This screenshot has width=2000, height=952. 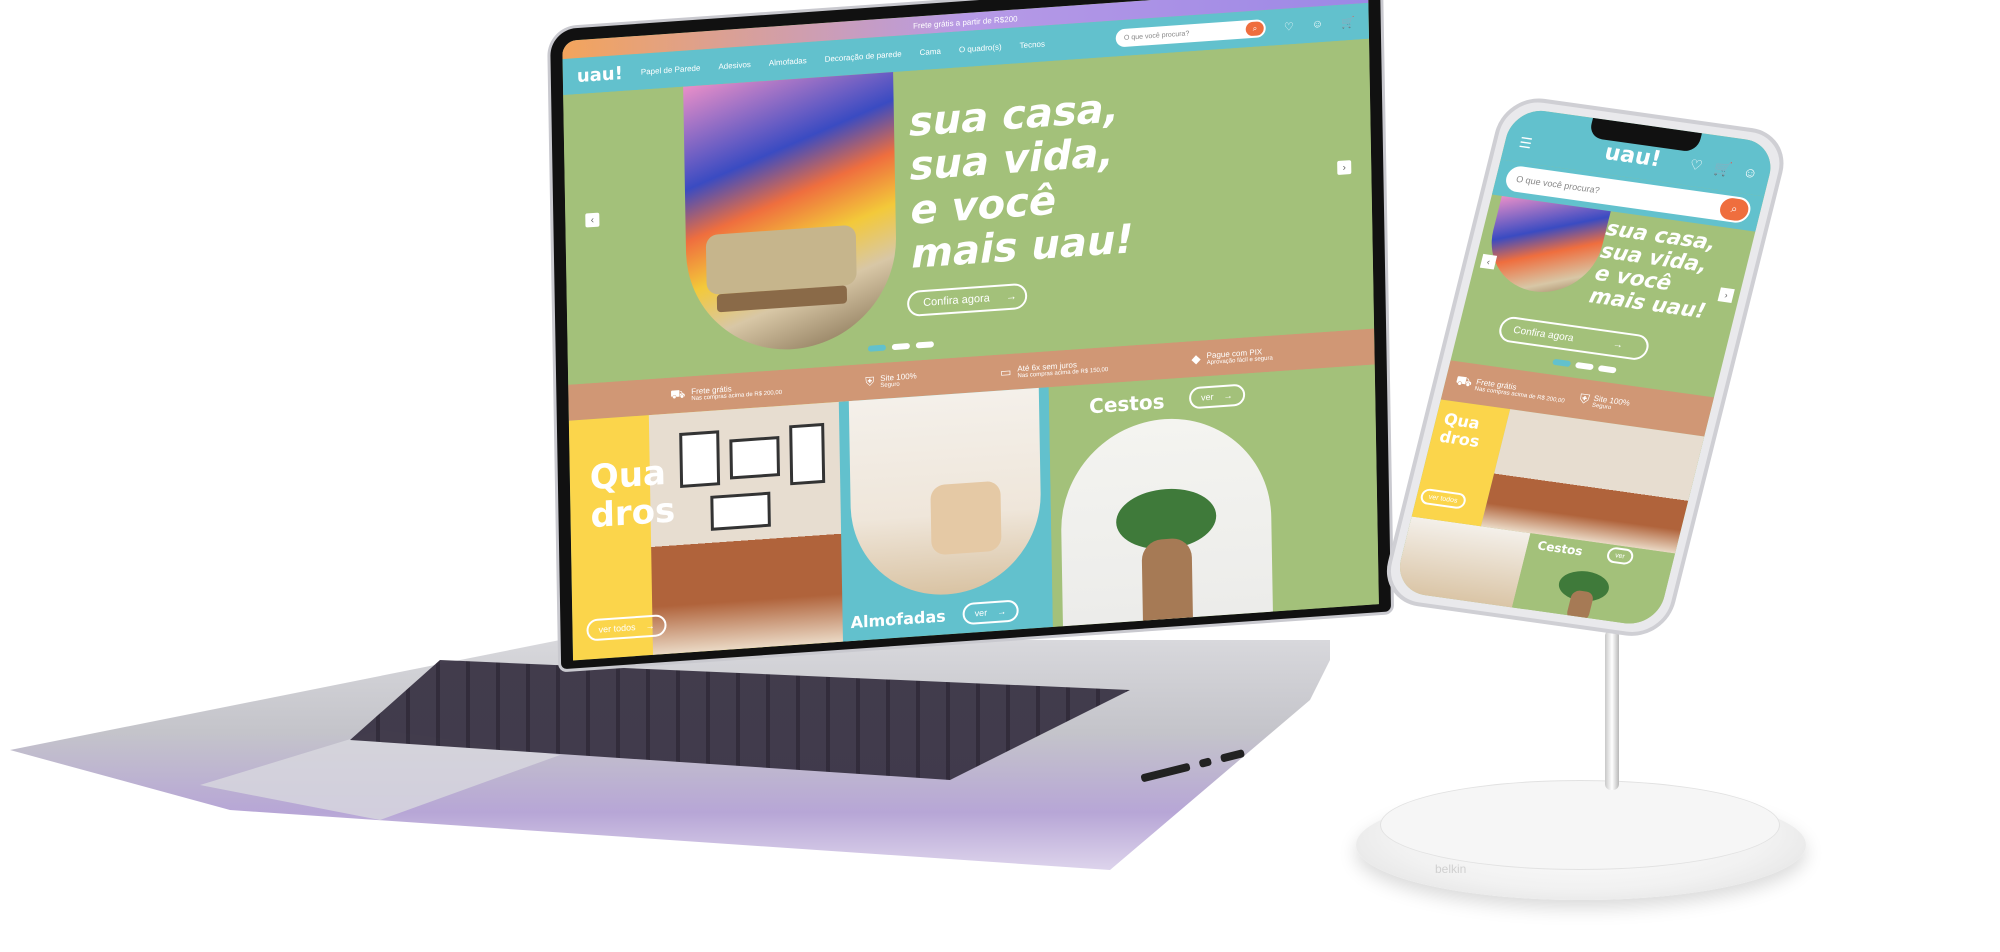 I want to click on category-quadros: Qua dros ver todos →, so click(x=715, y=530).